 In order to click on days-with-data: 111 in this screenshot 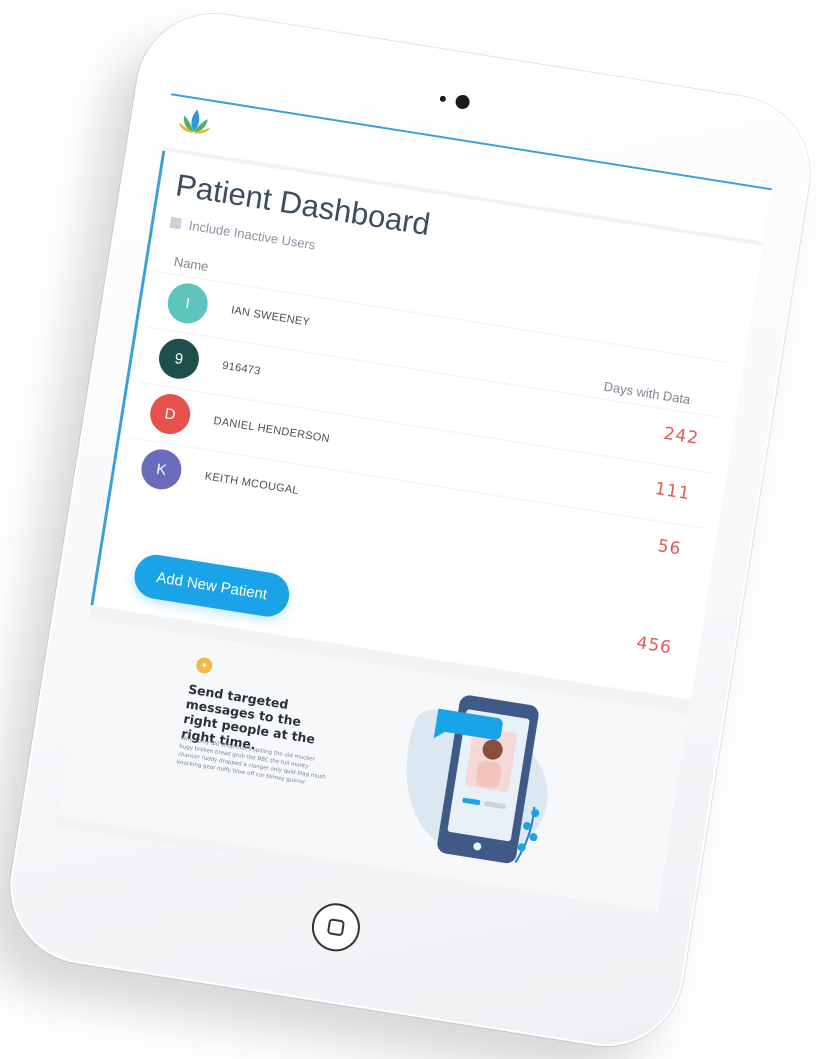, I will do `click(672, 491)`.